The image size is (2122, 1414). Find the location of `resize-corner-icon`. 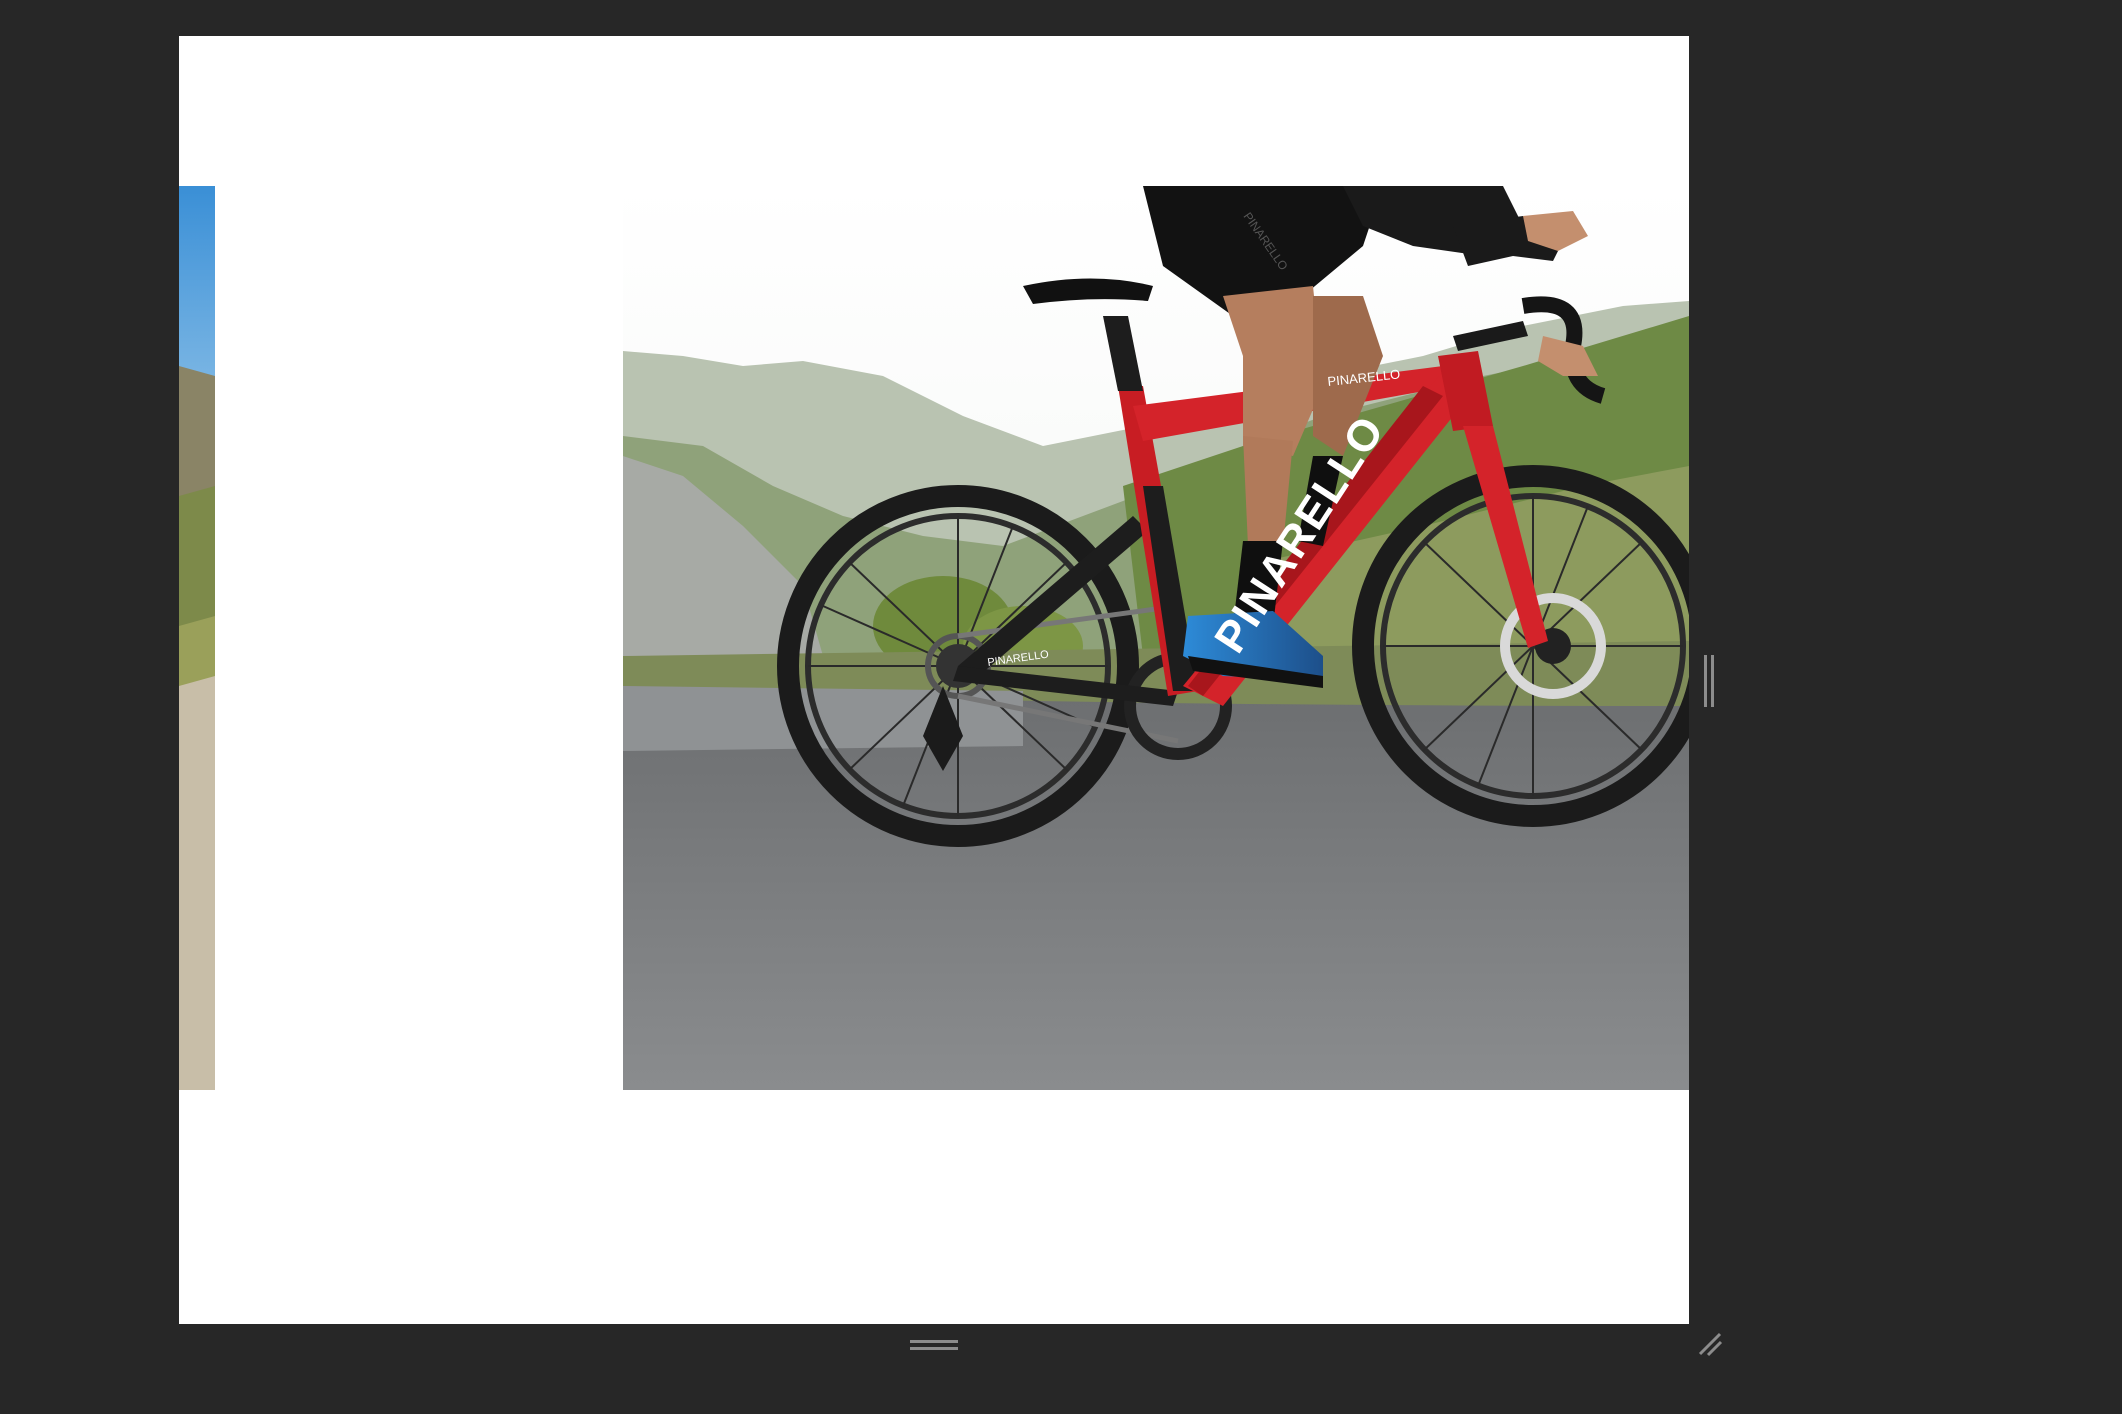

resize-corner-icon is located at coordinates (1710, 1344).